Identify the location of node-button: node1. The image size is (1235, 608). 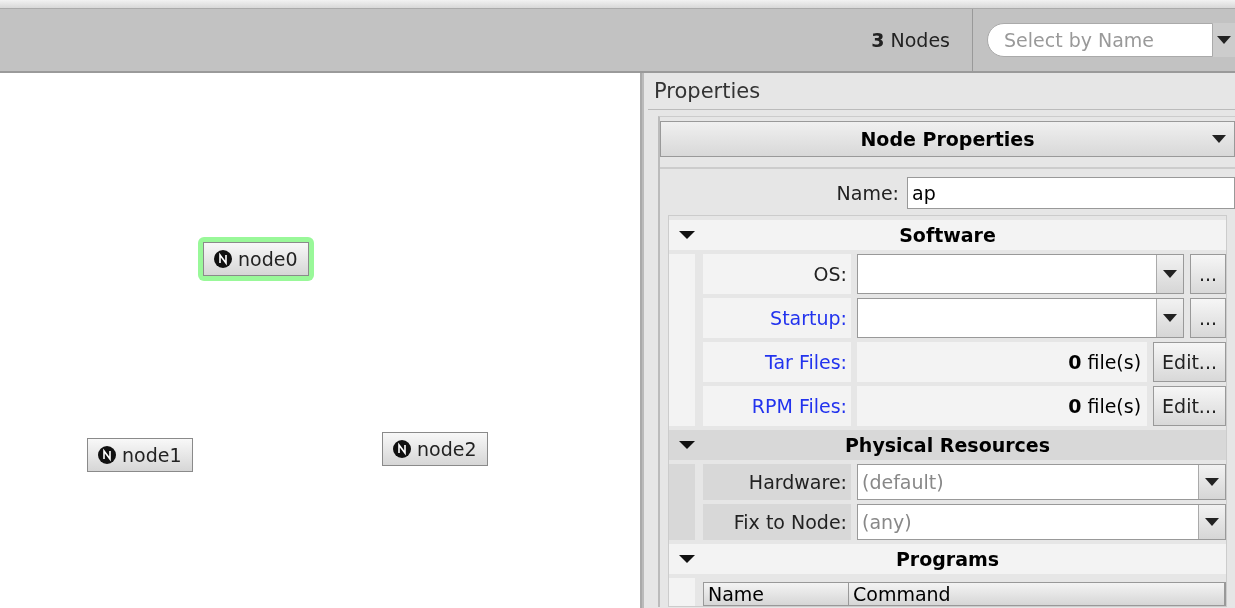
(140, 455).